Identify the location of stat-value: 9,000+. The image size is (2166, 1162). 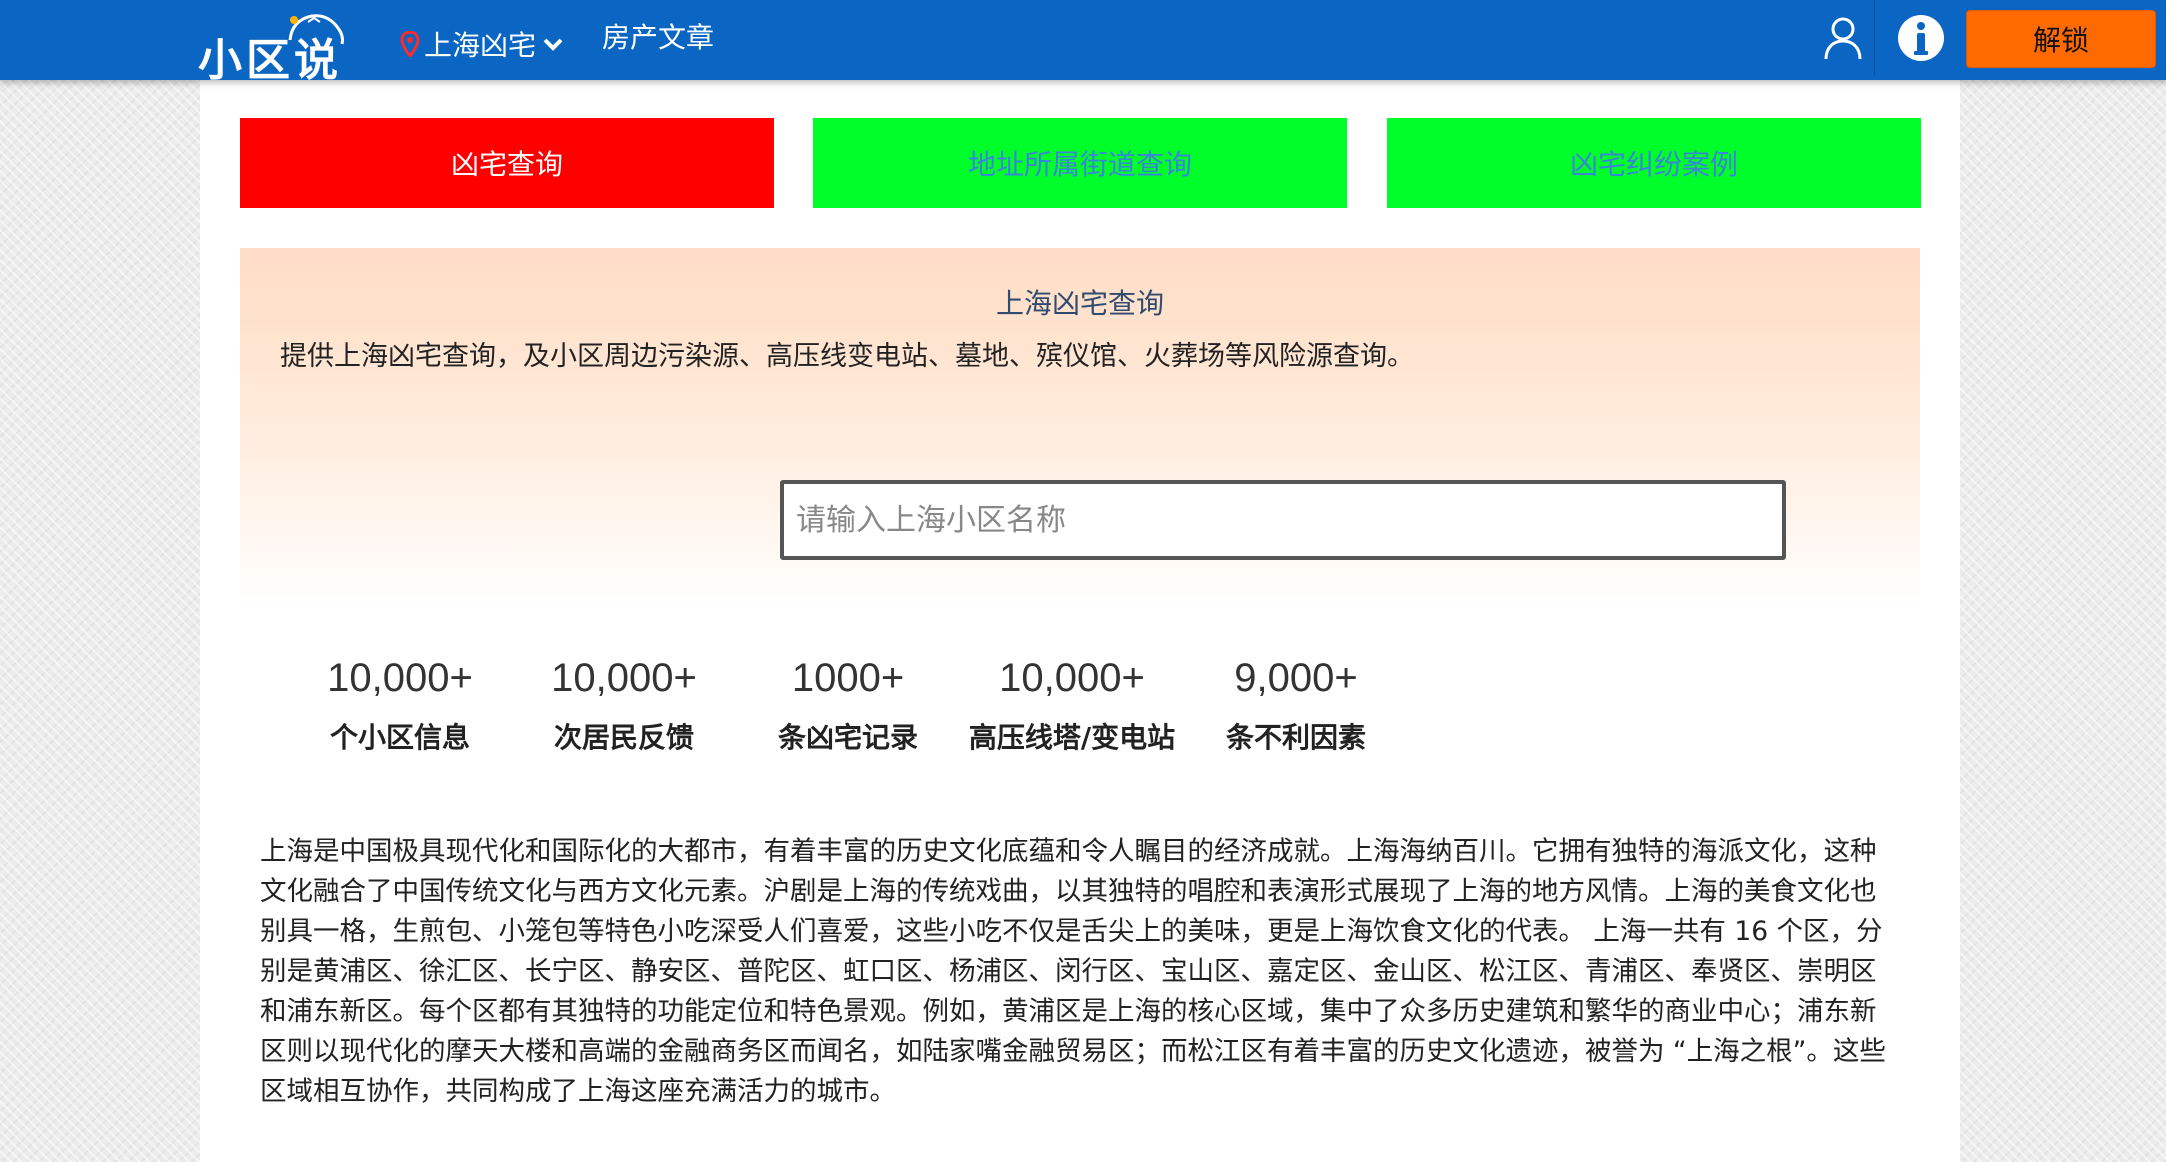
(1296, 678).